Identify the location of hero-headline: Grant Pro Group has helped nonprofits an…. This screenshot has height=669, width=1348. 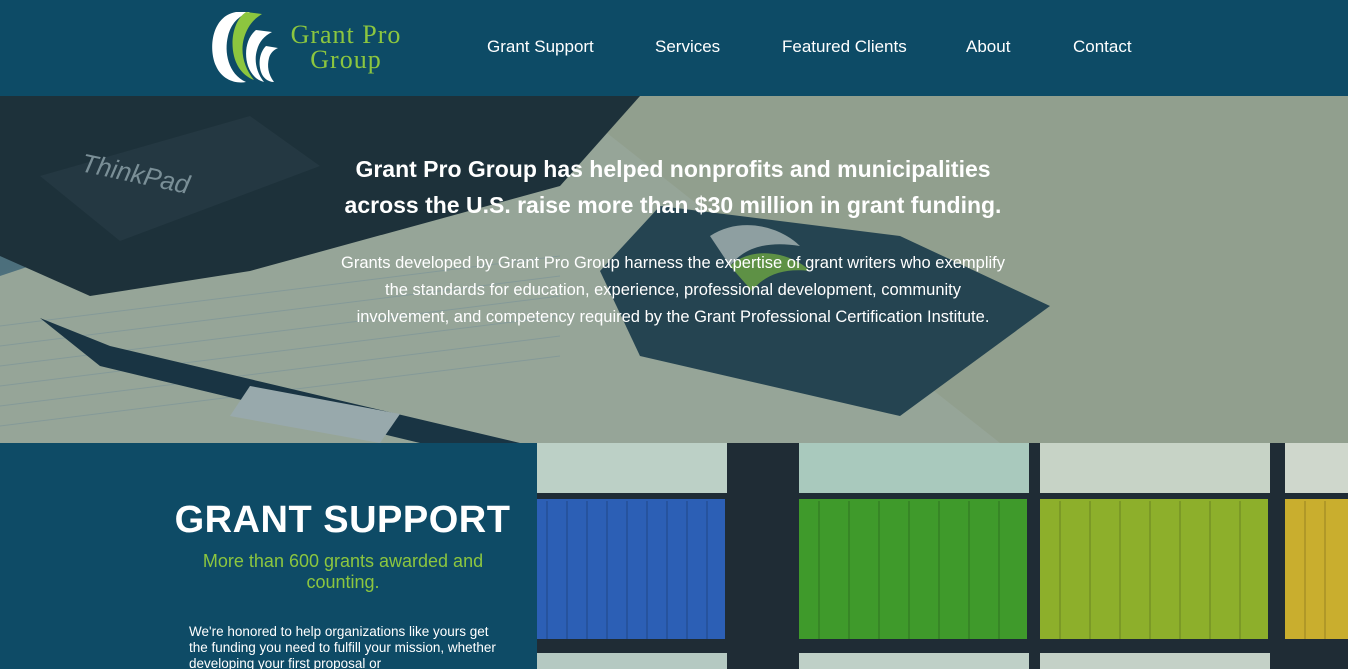
(673, 187).